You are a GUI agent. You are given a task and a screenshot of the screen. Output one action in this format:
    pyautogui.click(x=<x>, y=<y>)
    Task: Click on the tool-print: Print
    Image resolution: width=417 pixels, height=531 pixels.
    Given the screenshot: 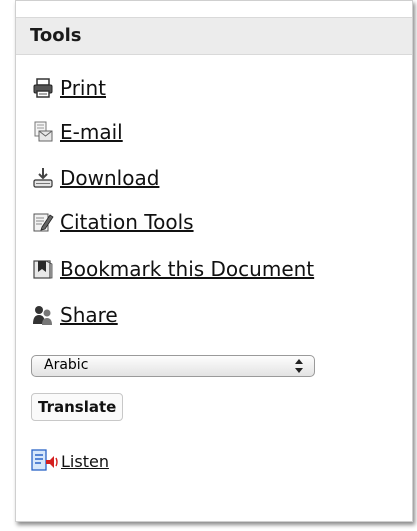 What is the action you would take?
    pyautogui.click(x=69, y=88)
    